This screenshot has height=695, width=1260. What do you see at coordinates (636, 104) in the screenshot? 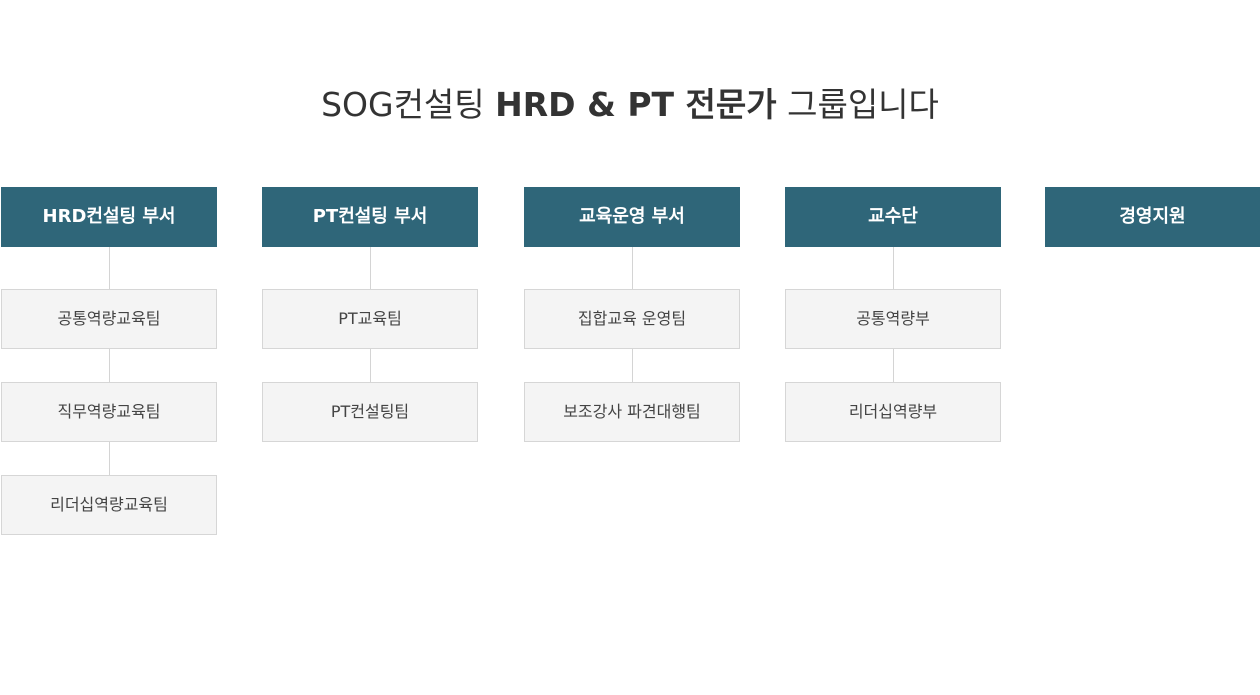
I see `page-title-bold: HRD & PT 전문가` at bounding box center [636, 104].